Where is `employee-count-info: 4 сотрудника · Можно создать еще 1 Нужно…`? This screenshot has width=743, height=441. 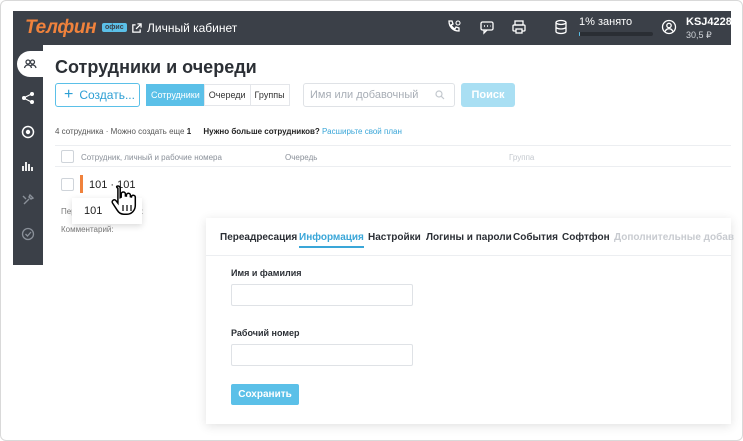 employee-count-info: 4 сотрудника · Можно создать еще 1 Нужно… is located at coordinates (228, 131).